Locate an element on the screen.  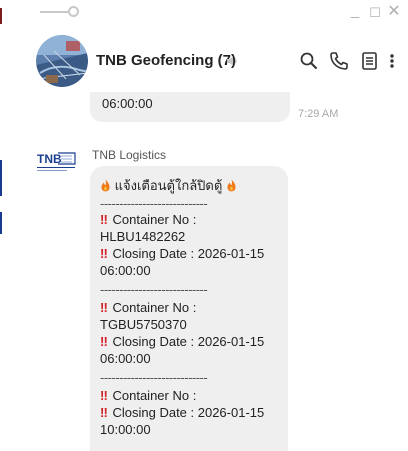
minimize-button: _ is located at coordinates (355, 10).